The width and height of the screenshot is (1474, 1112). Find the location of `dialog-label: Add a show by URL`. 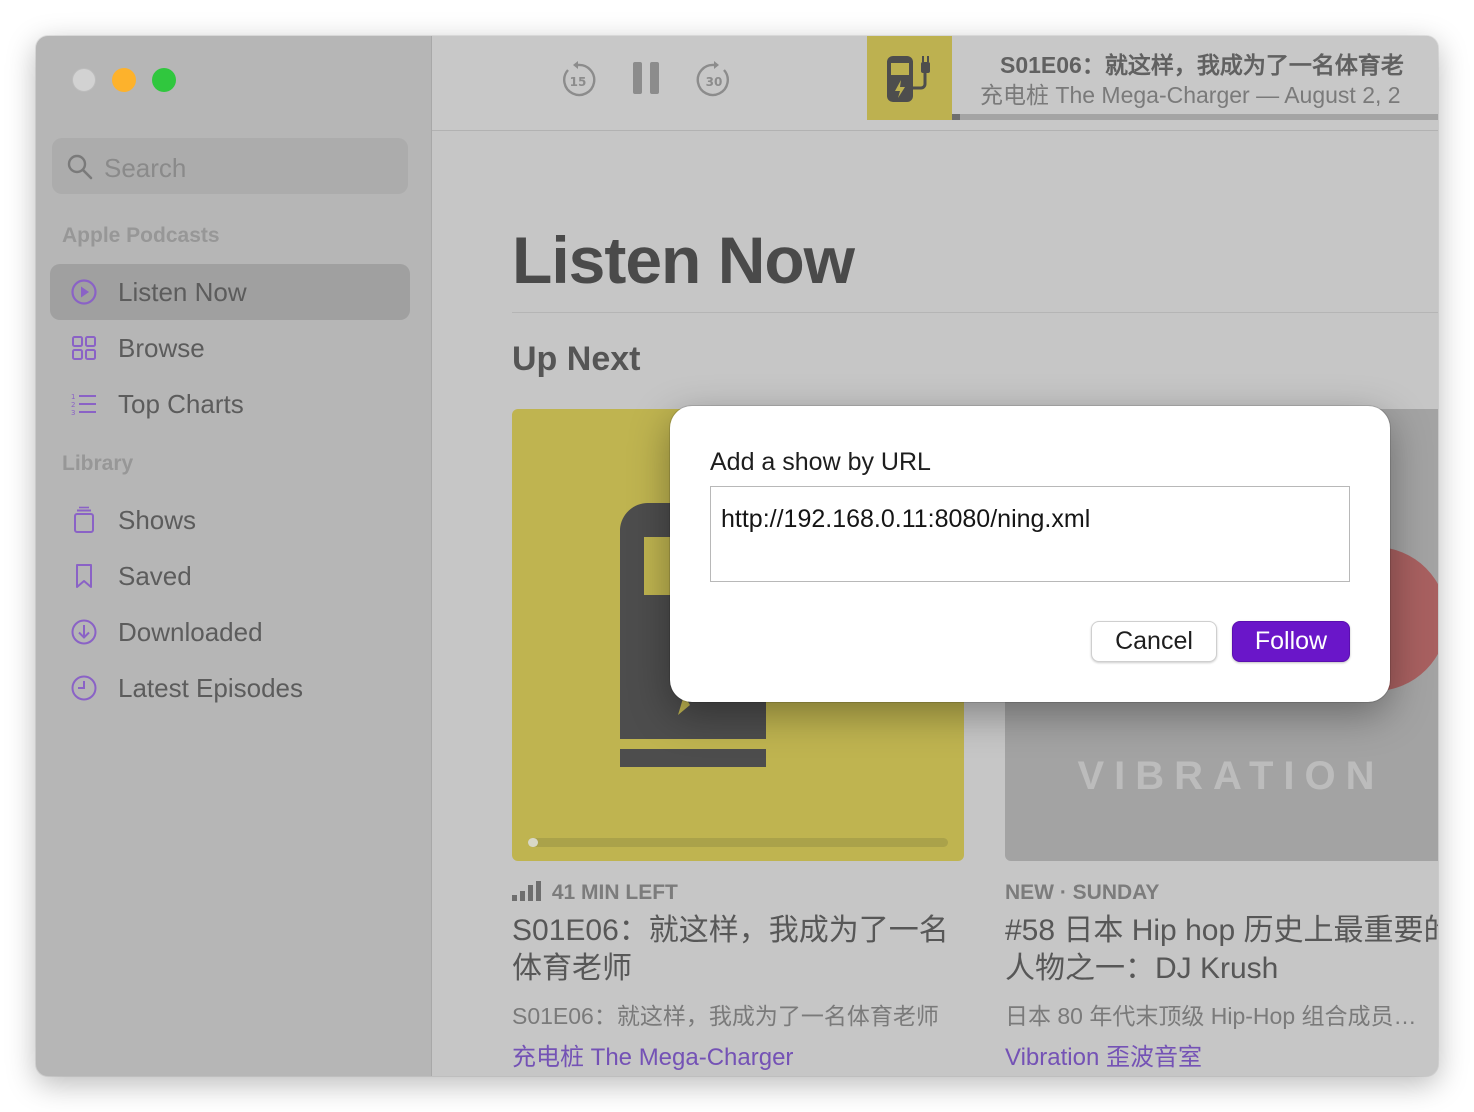

dialog-label: Add a show by URL is located at coordinates (820, 462).